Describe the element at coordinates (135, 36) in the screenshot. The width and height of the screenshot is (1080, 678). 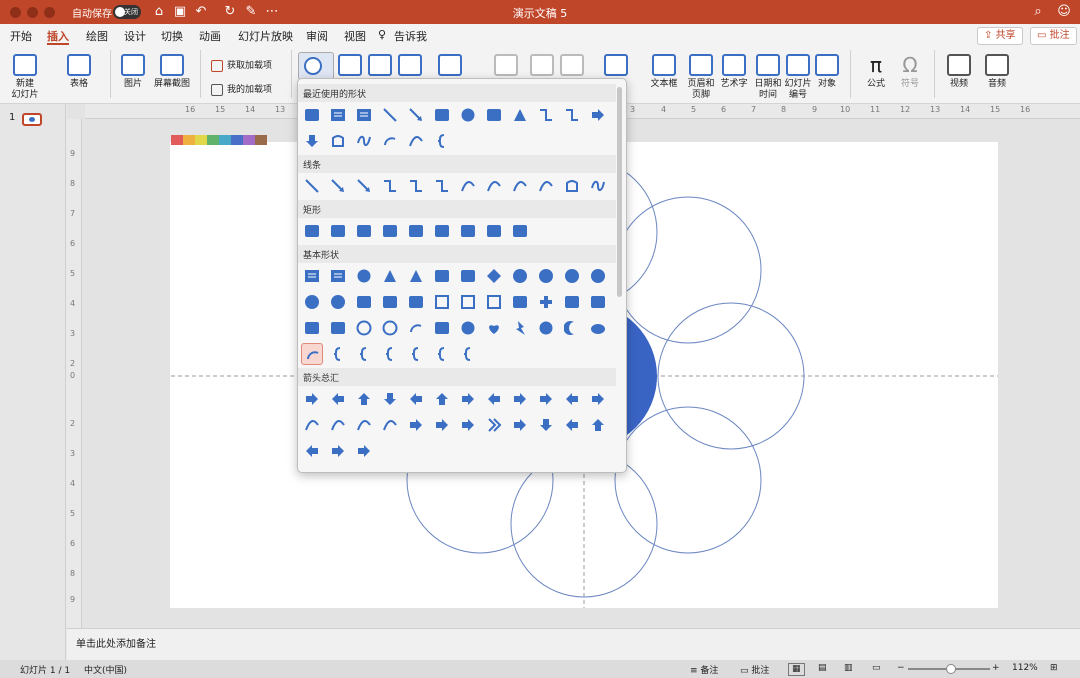
I see `tab-design: 设计` at that location.